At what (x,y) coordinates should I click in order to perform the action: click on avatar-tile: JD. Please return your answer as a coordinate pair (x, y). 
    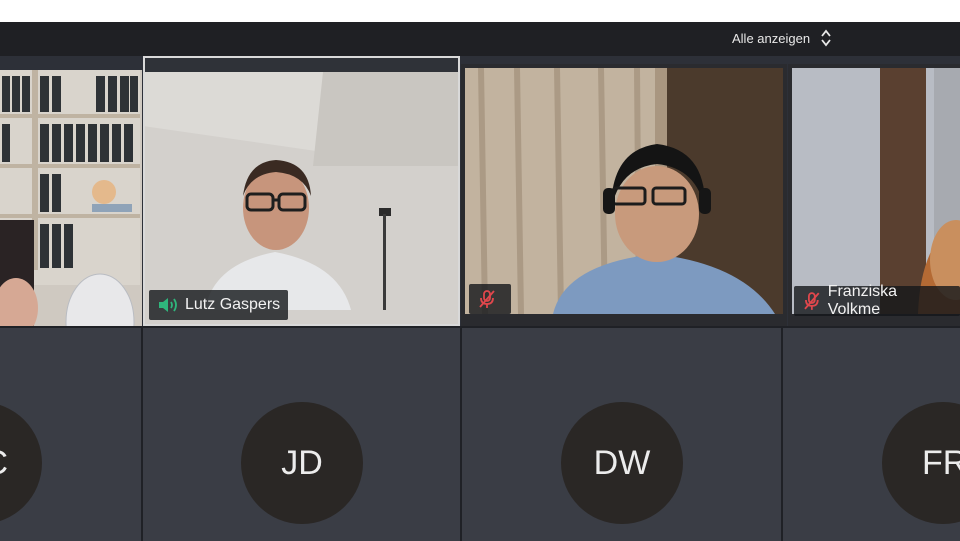
    Looking at the image, I should click on (301, 434).